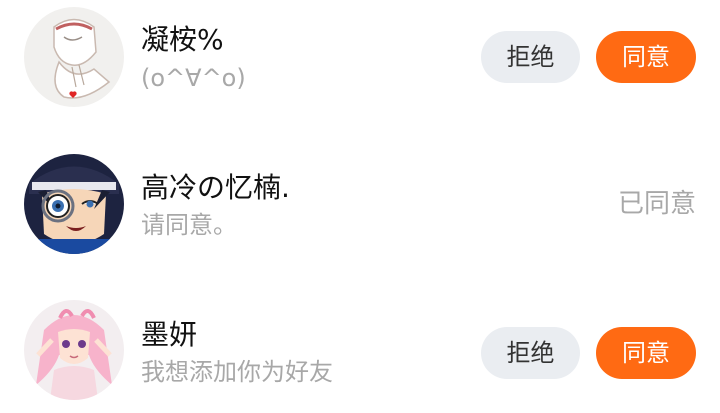 The image size is (720, 413). Describe the element at coordinates (656, 204) in the screenshot. I see `accepted-status: 已同意` at that location.